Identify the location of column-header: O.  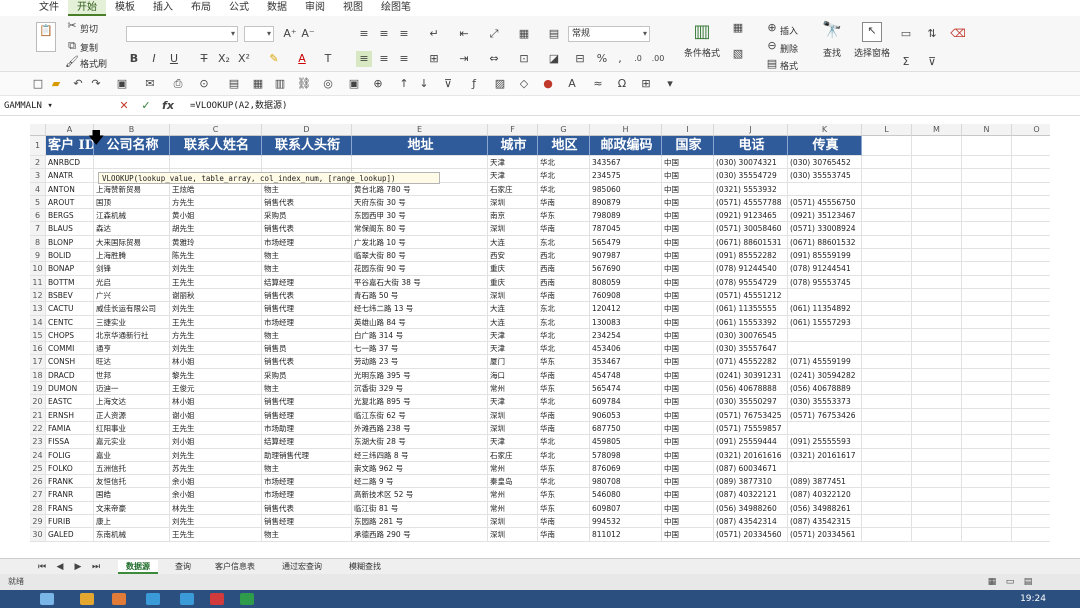
(1031, 130).